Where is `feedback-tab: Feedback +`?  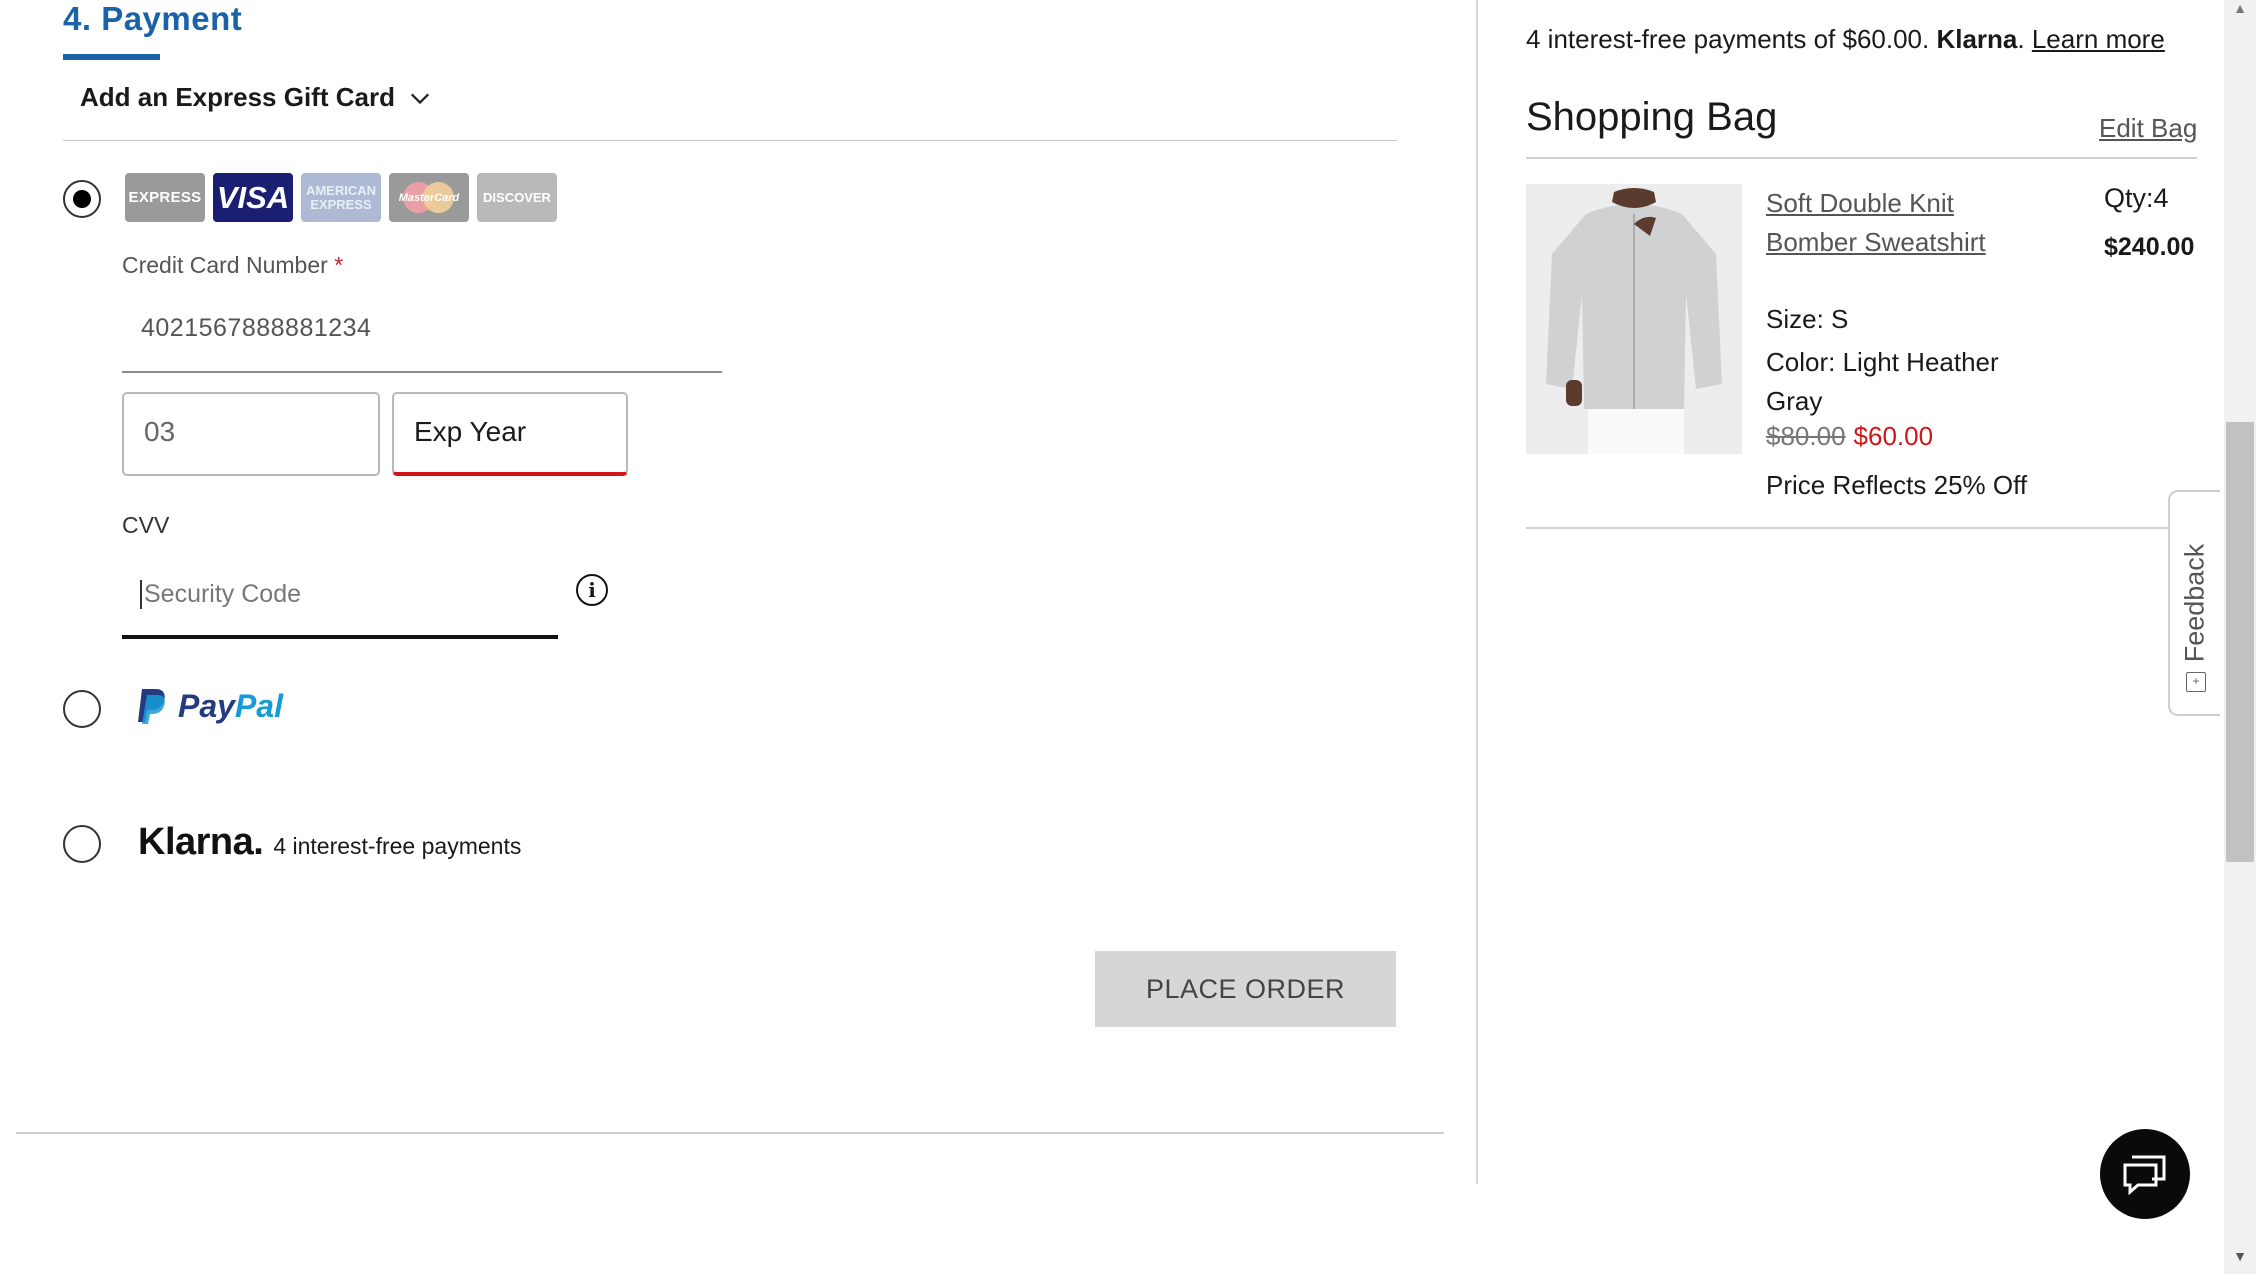
feedback-tab: Feedback + is located at coordinates (2194, 603).